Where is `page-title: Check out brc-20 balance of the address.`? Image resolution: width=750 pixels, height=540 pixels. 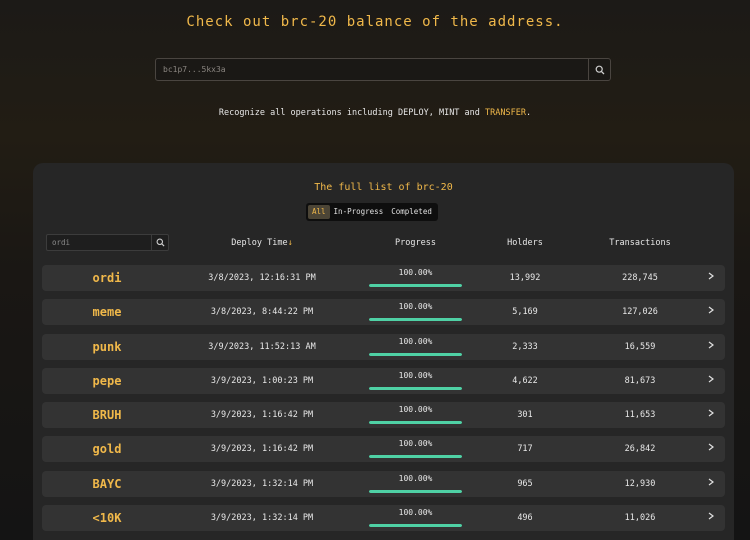 page-title: Check out brc-20 balance of the address. is located at coordinates (375, 22).